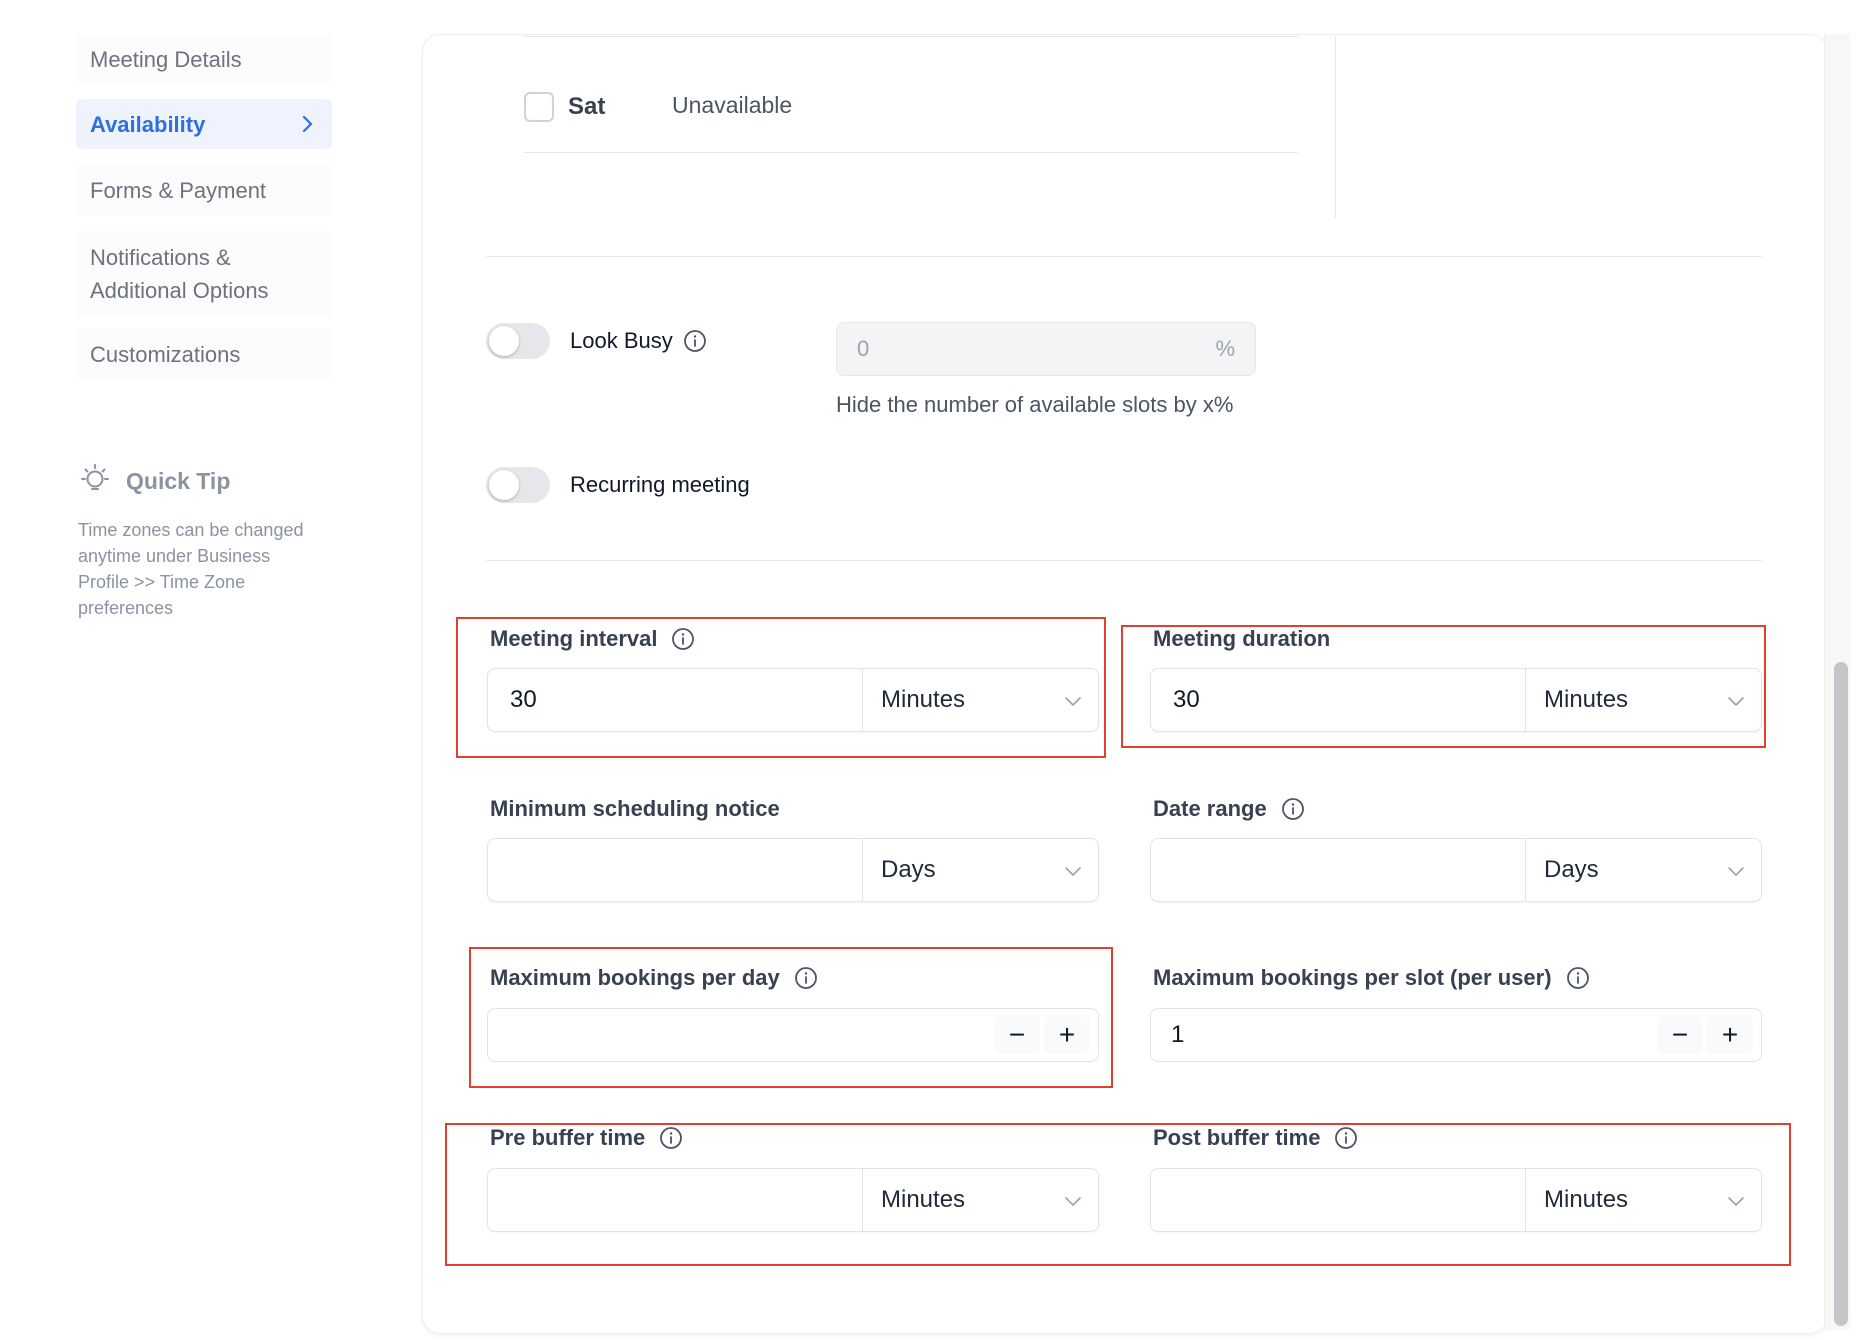  I want to click on percent-suffix: %, so click(1225, 348).